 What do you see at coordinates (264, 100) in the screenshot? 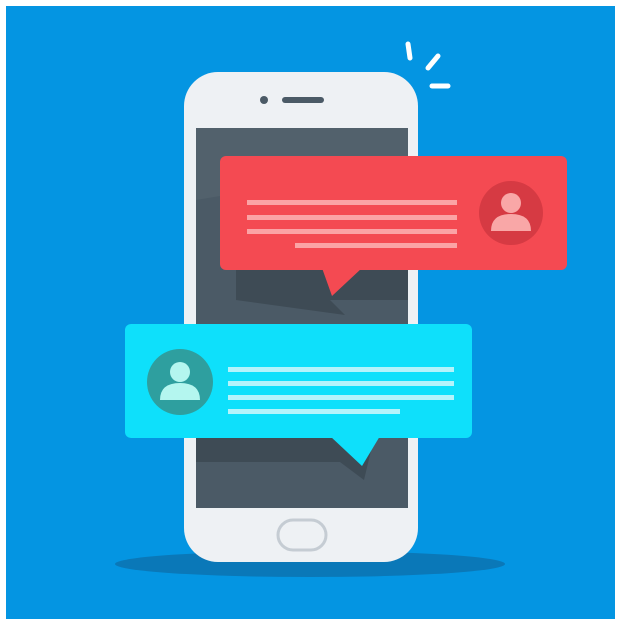
I see `phone-camera` at bounding box center [264, 100].